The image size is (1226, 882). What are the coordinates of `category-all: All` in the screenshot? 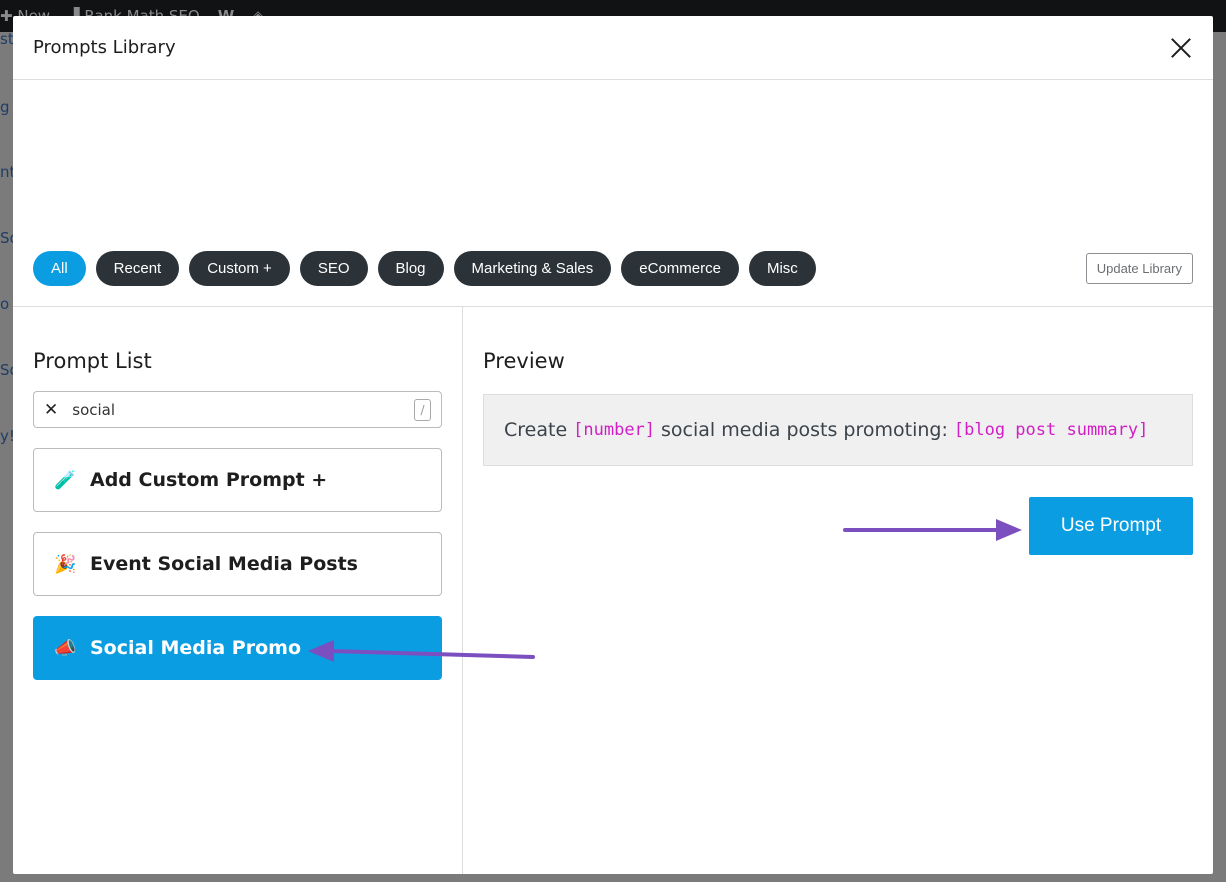 It's located at (59, 268).